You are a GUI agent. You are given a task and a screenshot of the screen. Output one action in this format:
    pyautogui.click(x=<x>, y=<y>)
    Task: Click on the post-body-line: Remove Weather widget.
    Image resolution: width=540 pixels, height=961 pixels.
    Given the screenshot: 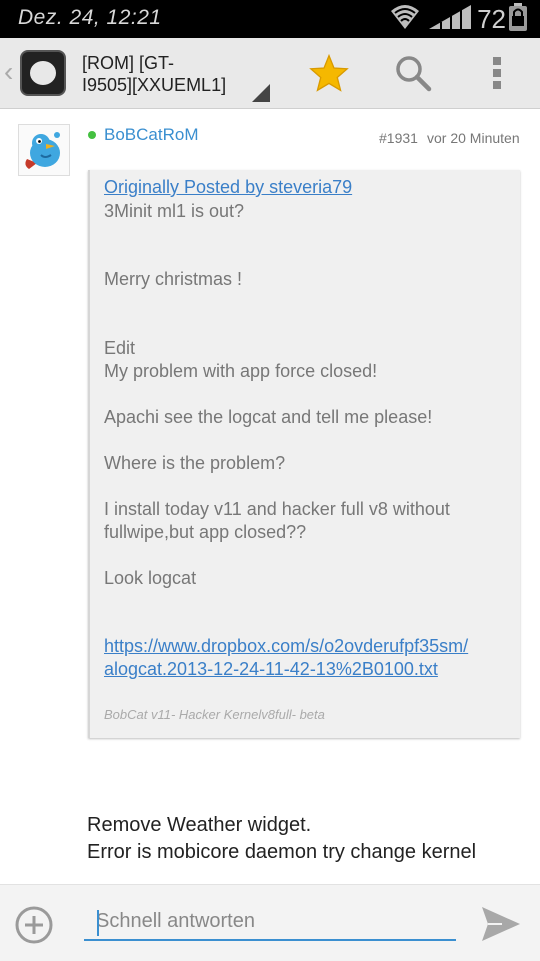 What is the action you would take?
    pyautogui.click(x=199, y=825)
    